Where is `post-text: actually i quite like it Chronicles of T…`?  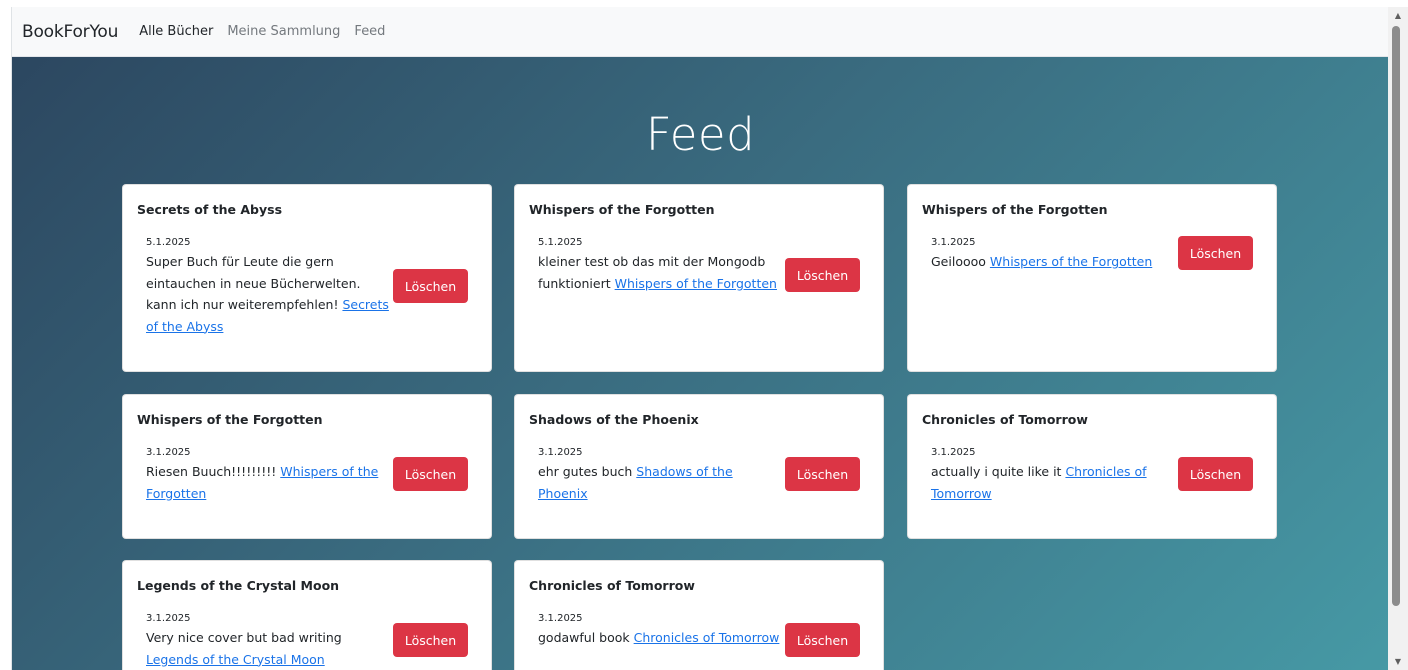 post-text: actually i quite like it Chronicles of T… is located at coordinates (1054, 482).